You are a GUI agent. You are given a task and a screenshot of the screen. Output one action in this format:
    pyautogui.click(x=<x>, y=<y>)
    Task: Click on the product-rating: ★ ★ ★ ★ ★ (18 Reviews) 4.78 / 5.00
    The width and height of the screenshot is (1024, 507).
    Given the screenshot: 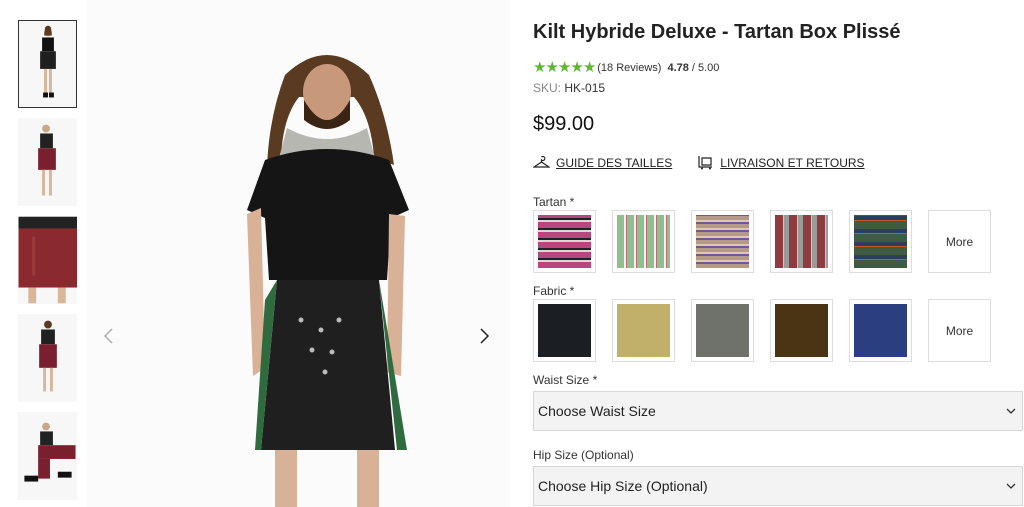 What is the action you would take?
    pyautogui.click(x=626, y=67)
    